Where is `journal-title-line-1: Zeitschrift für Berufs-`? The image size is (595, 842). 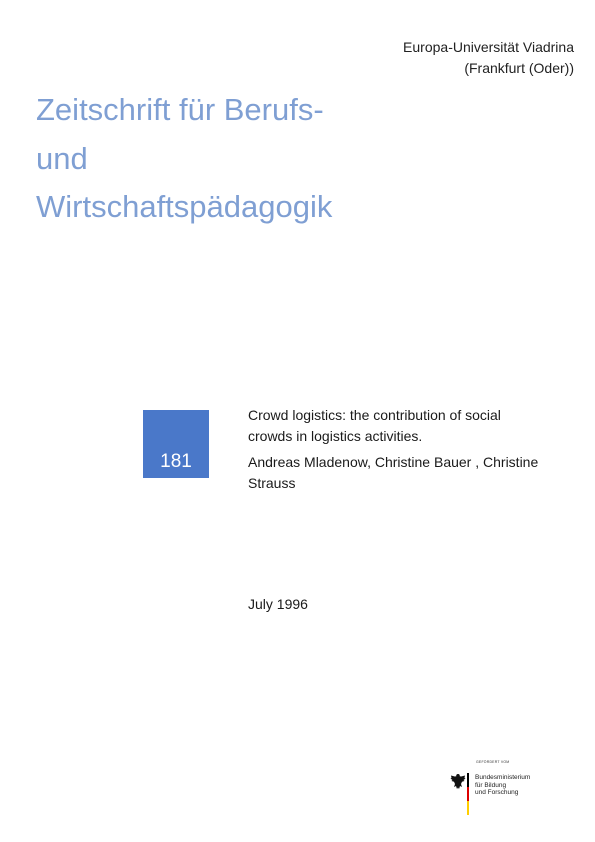 journal-title-line-1: Zeitschrift für Berufs- is located at coordinates (180, 109).